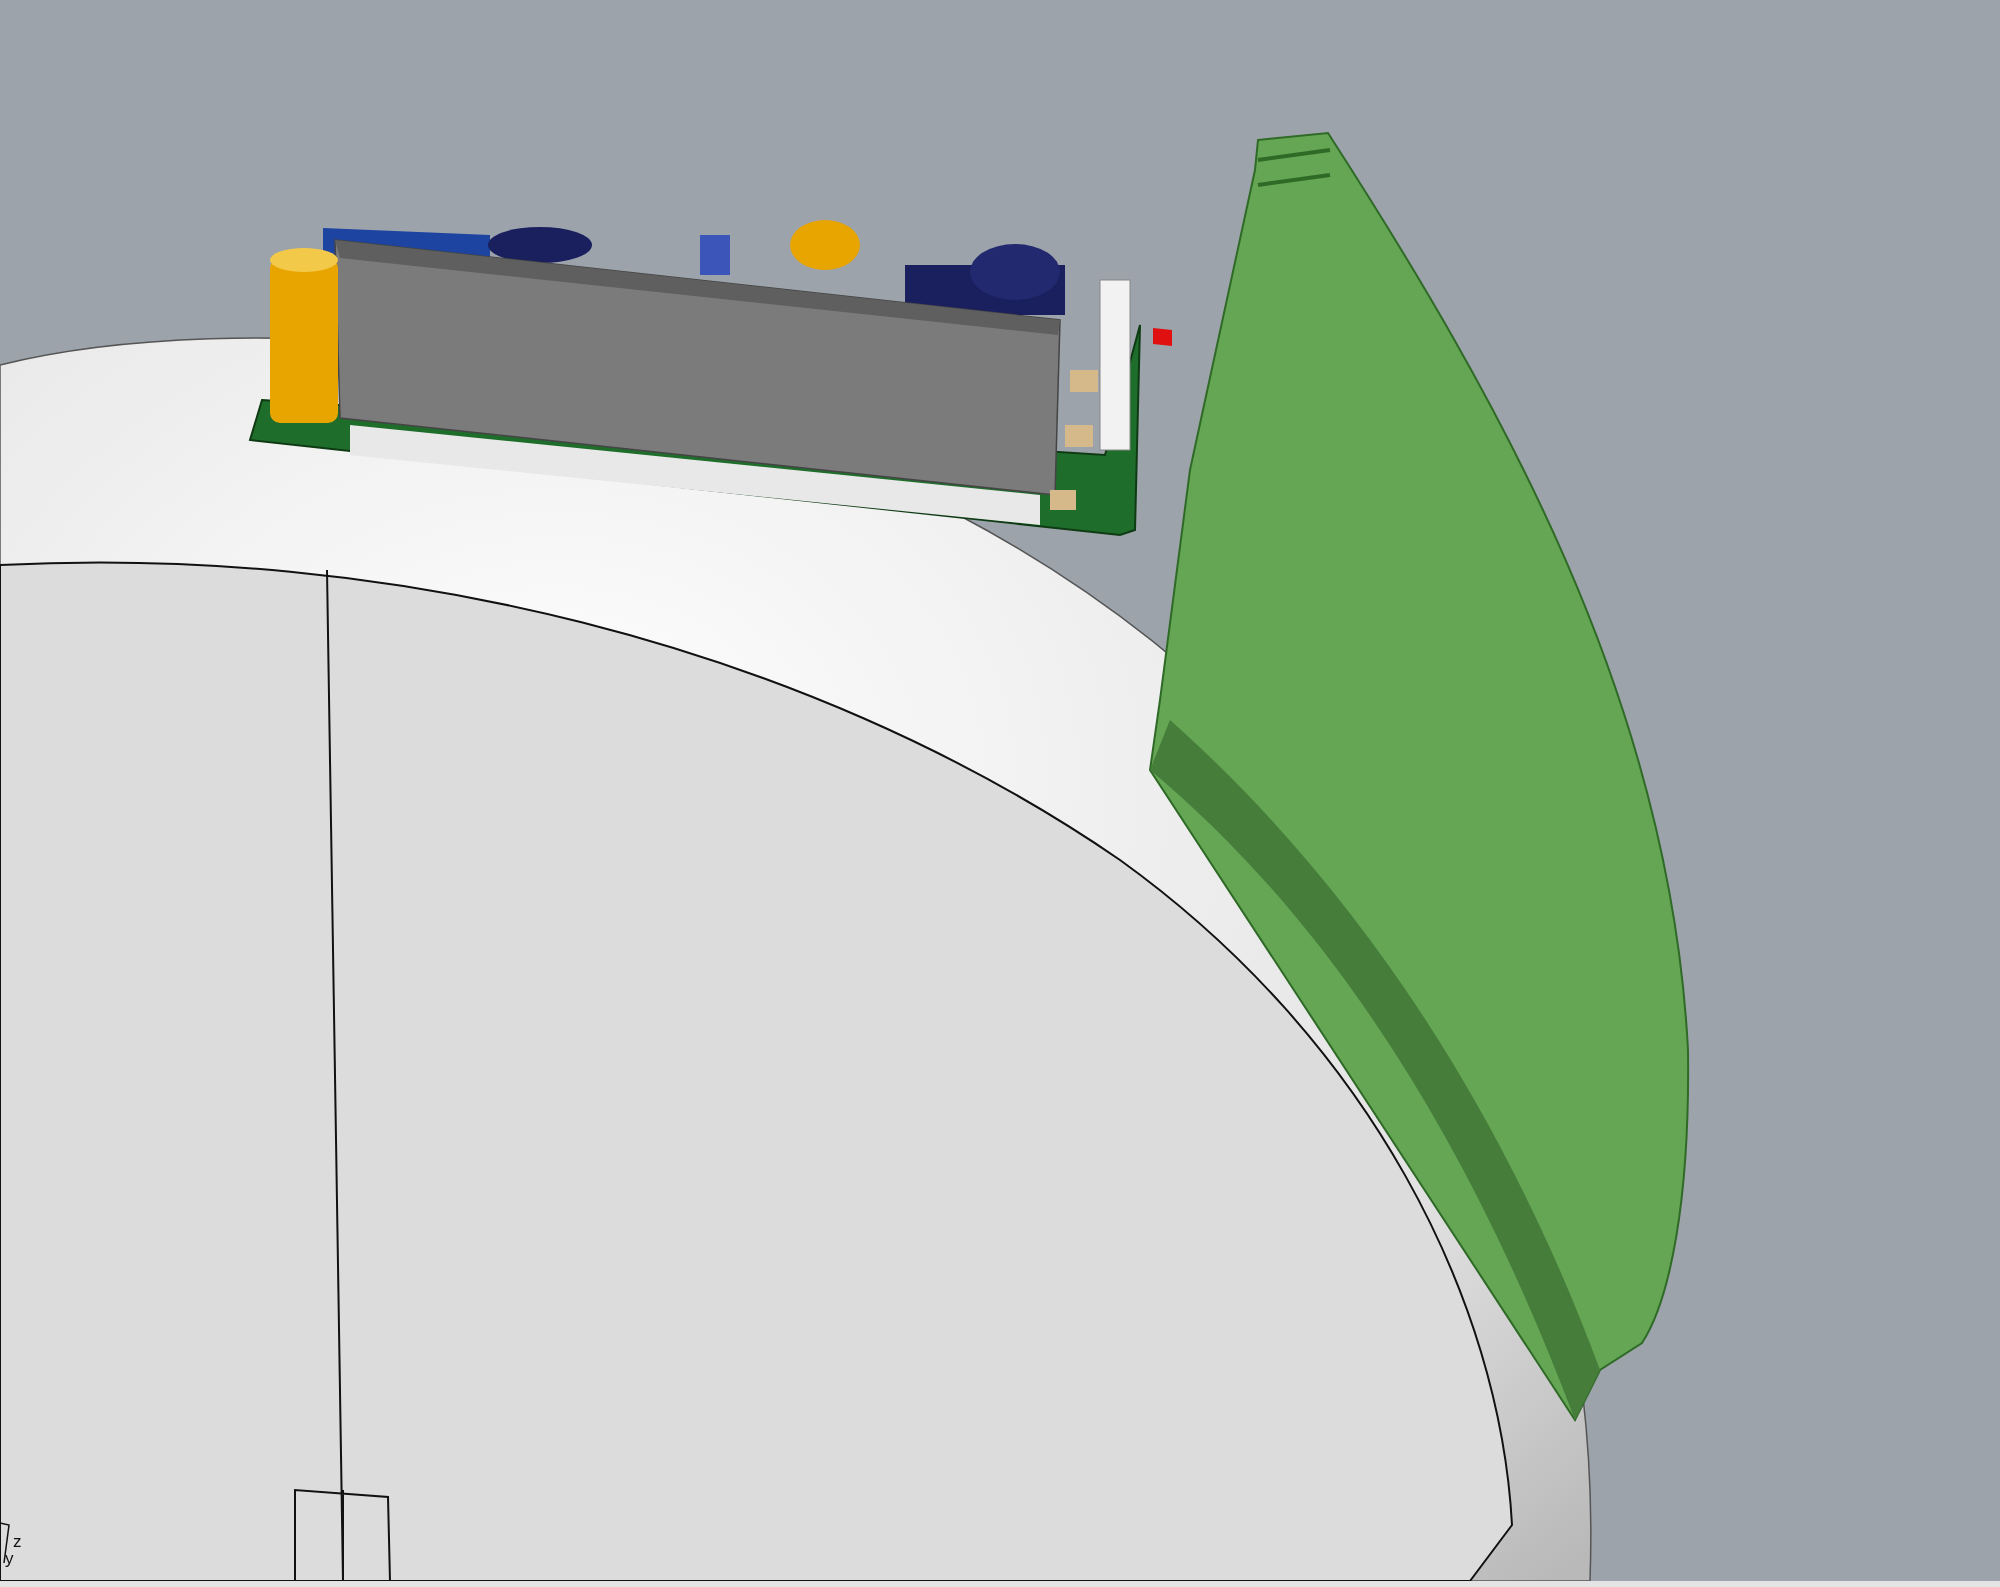 Image resolution: width=2000 pixels, height=1587 pixels. I want to click on axis-label: y, so click(9, 1558).